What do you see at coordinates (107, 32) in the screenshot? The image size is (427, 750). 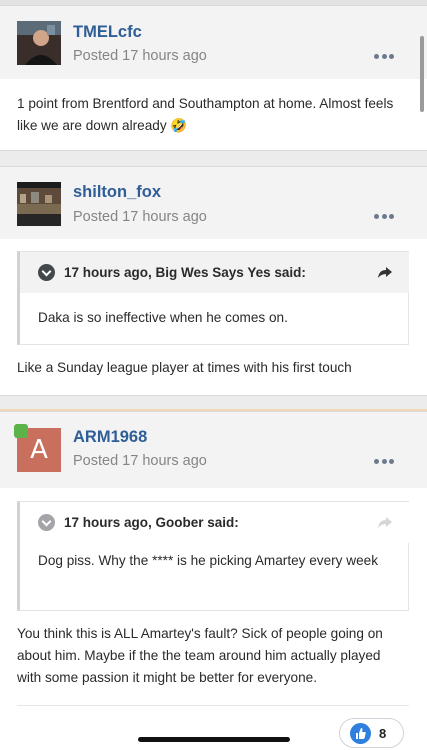 I see `author-name: TMELcfc` at bounding box center [107, 32].